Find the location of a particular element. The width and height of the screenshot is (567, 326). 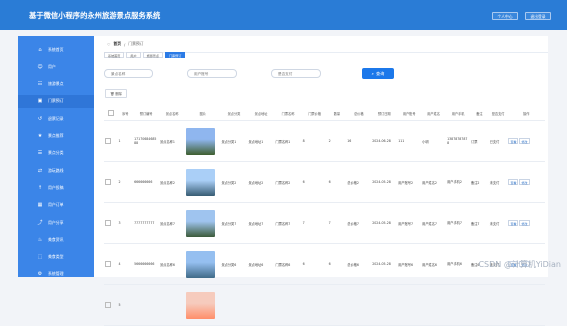

spot-name-search-input is located at coordinates (128, 73).